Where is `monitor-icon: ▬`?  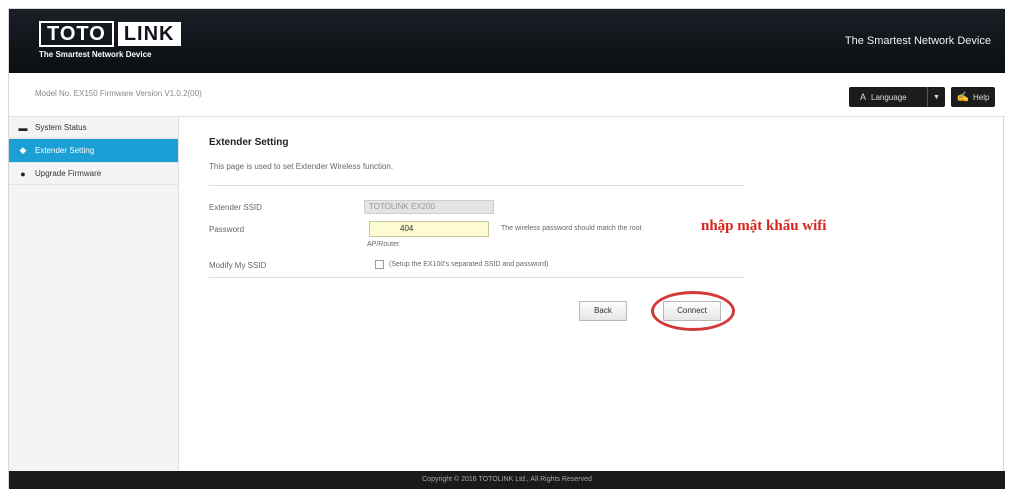 monitor-icon: ▬ is located at coordinates (23, 127).